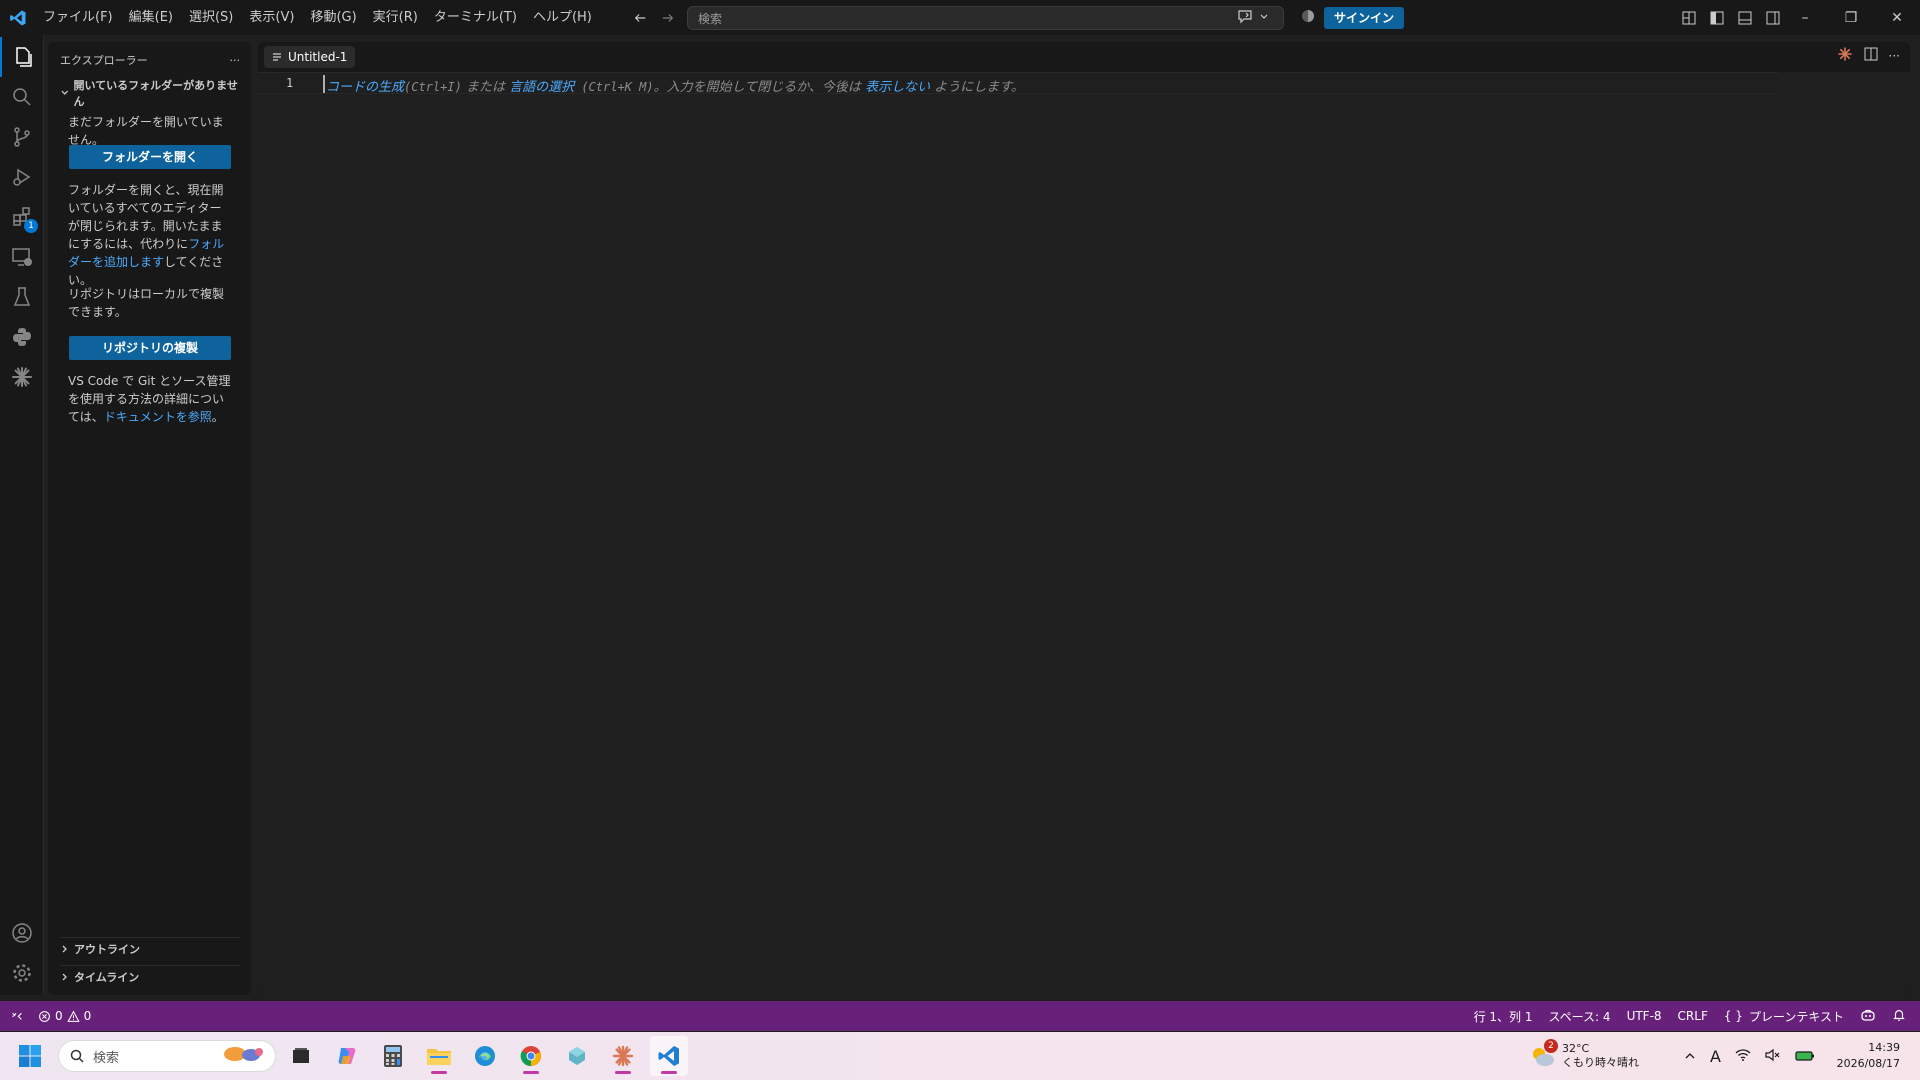 The width and height of the screenshot is (1920, 1080). I want to click on copilot-controls, so click(1253, 18).